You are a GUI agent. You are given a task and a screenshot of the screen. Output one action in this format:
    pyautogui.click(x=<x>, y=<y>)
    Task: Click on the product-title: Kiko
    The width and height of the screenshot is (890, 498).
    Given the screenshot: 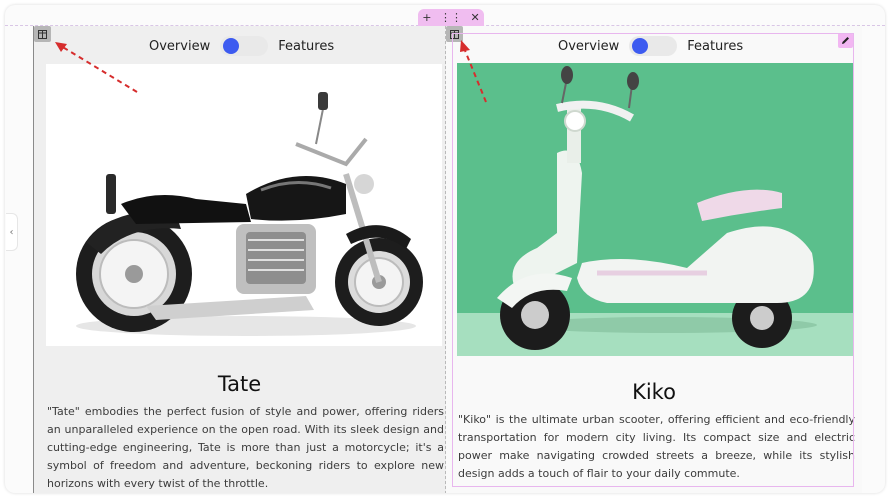 What is the action you would take?
    pyautogui.click(x=654, y=392)
    